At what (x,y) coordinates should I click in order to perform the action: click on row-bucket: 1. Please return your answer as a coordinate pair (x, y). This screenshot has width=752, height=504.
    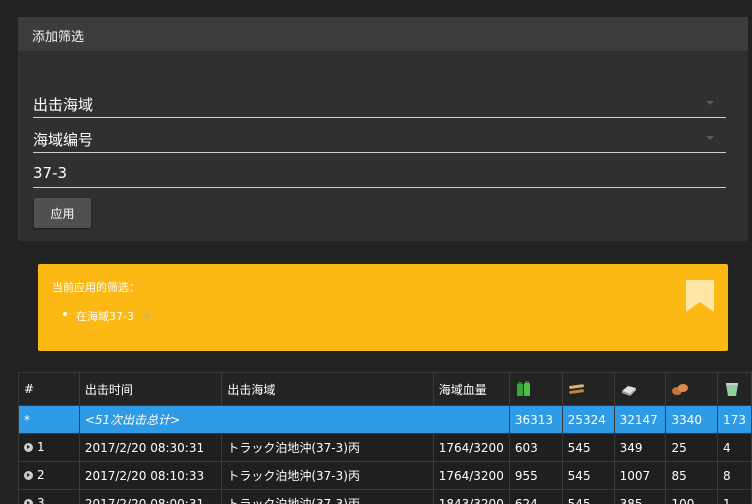
    Looking at the image, I should click on (734, 496).